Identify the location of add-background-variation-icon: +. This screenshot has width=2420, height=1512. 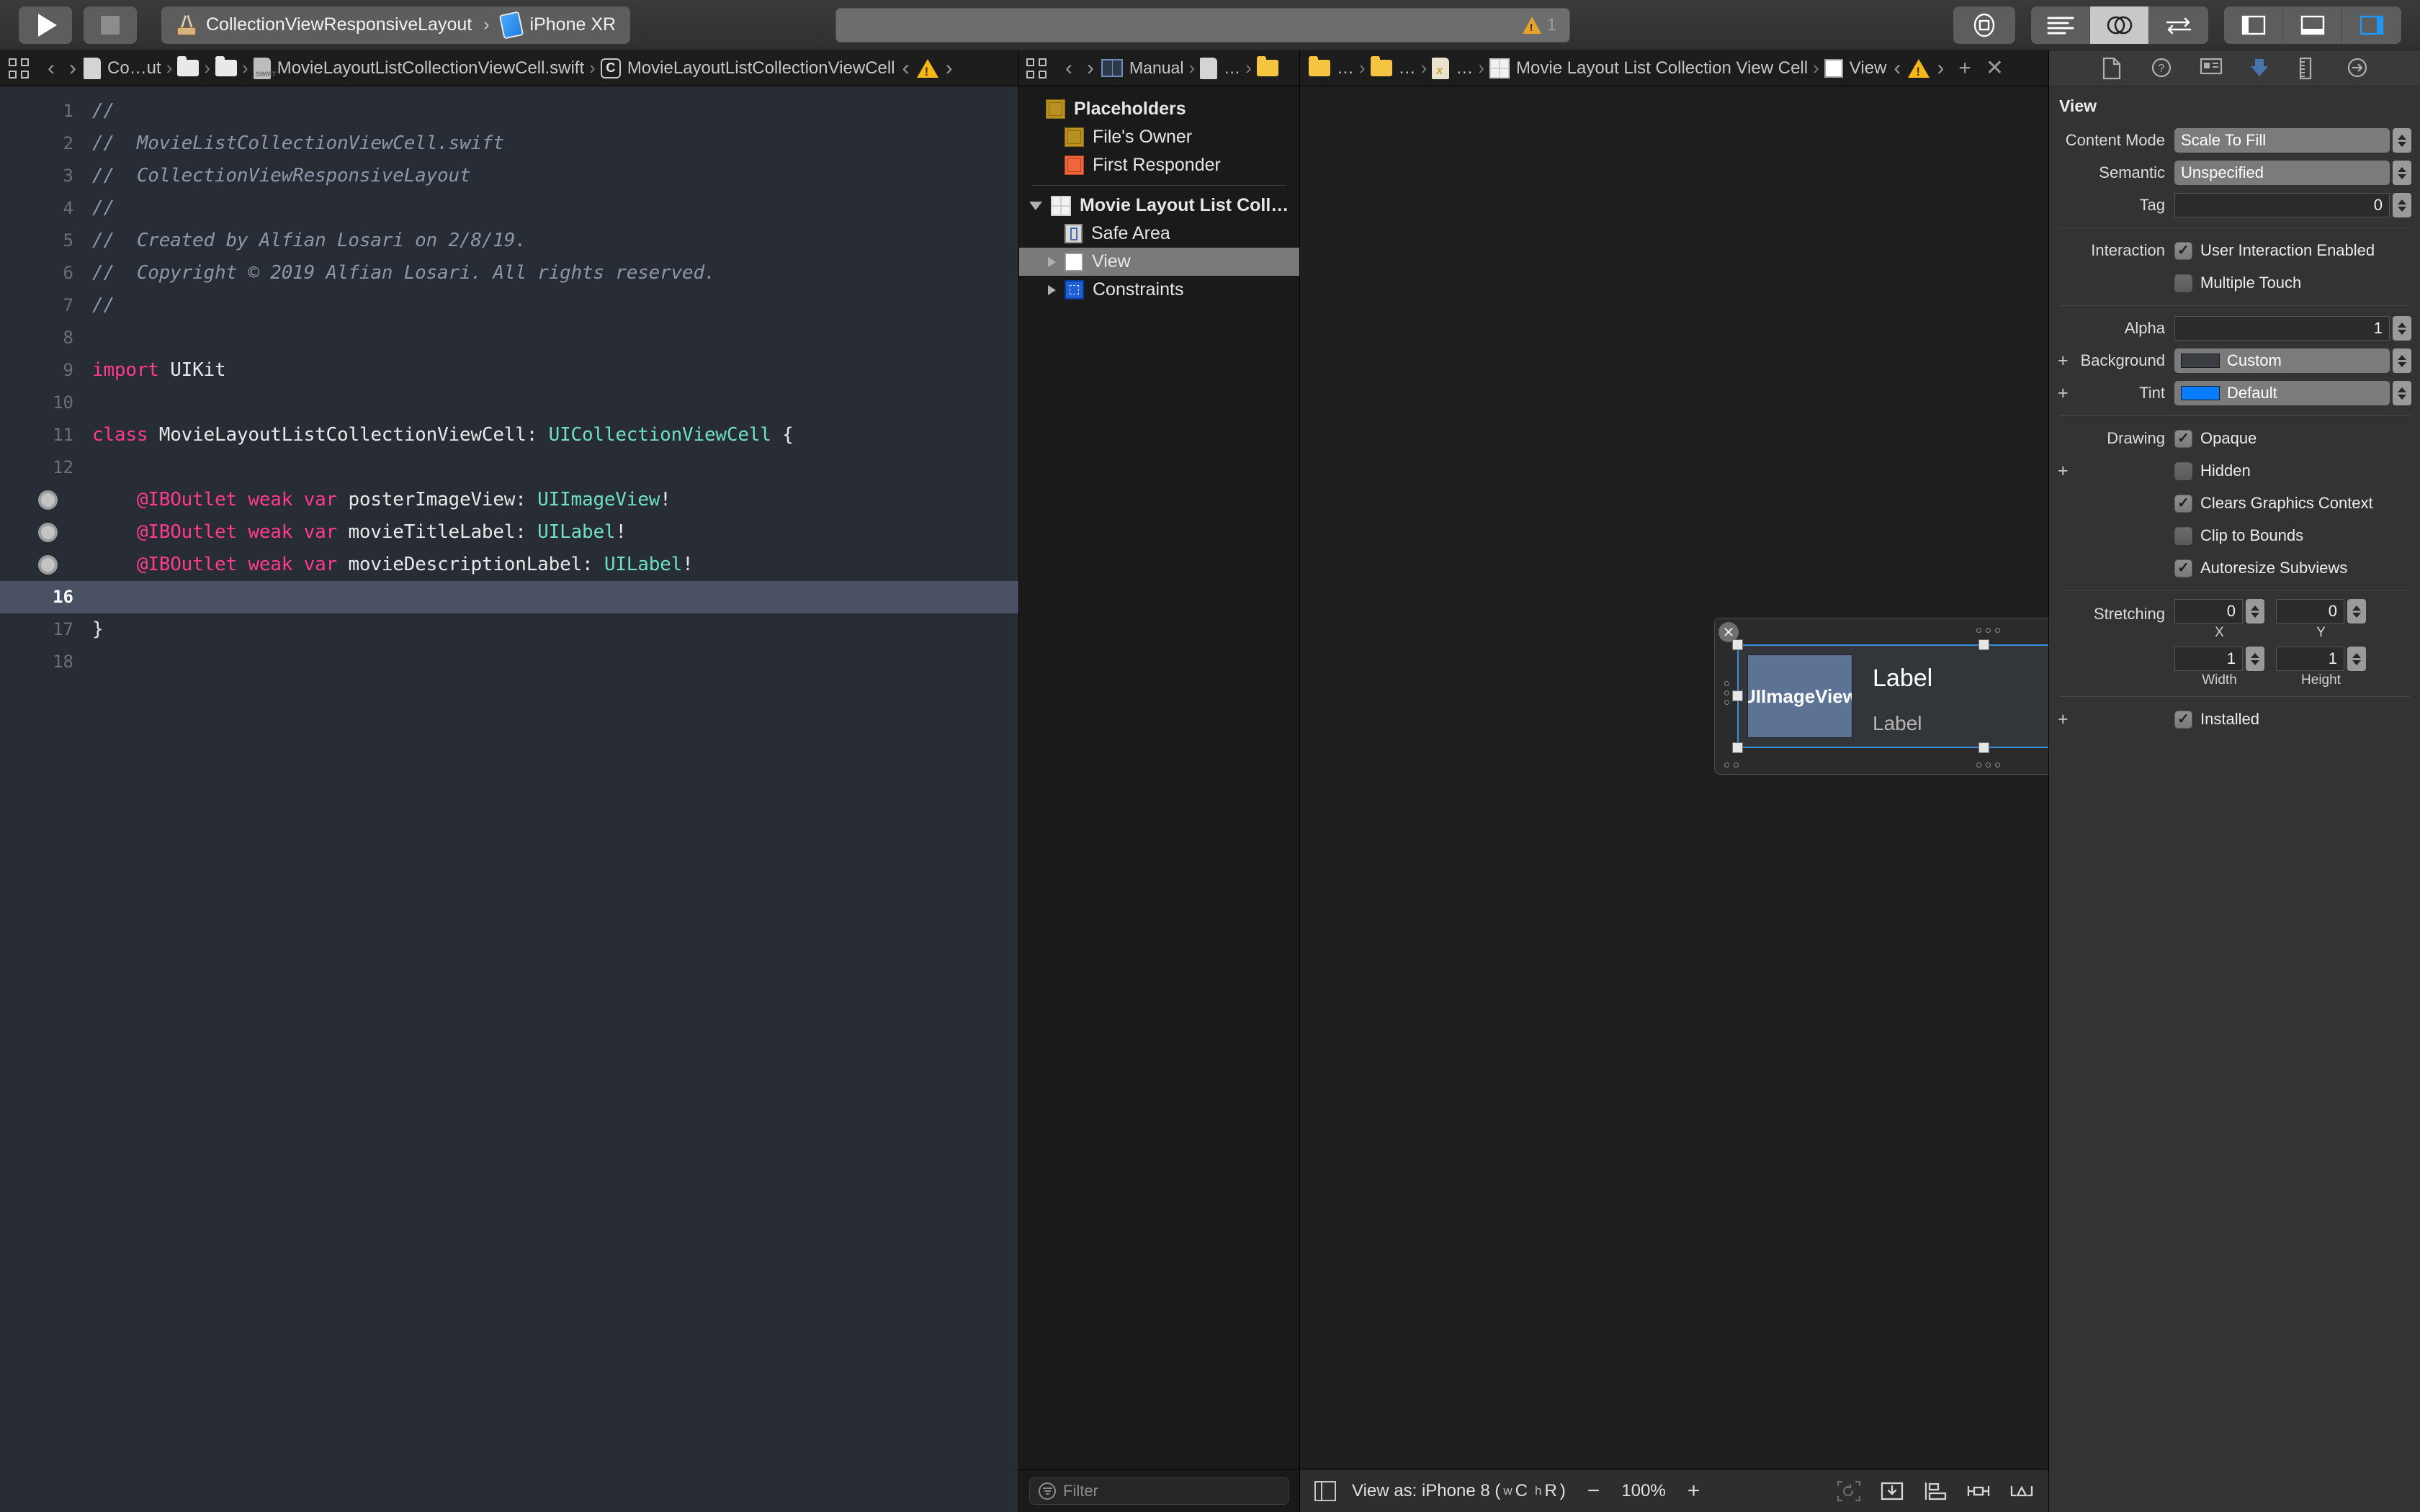
(2063, 360).